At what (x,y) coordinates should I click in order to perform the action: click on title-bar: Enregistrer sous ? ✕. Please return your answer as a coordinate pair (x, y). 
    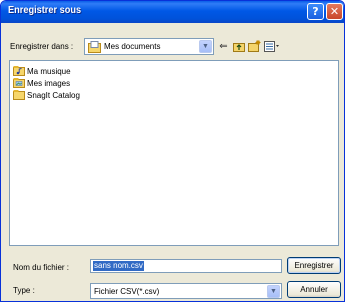
    Looking at the image, I should click on (172, 12).